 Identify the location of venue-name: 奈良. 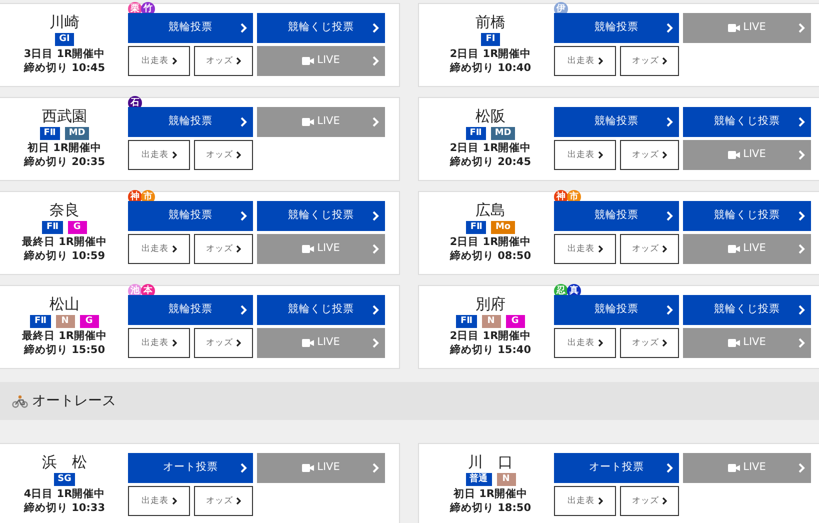
(65, 210).